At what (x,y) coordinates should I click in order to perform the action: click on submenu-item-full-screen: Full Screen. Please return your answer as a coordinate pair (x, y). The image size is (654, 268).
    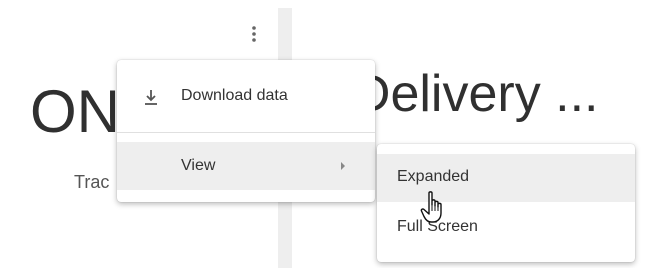
    Looking at the image, I should click on (506, 228).